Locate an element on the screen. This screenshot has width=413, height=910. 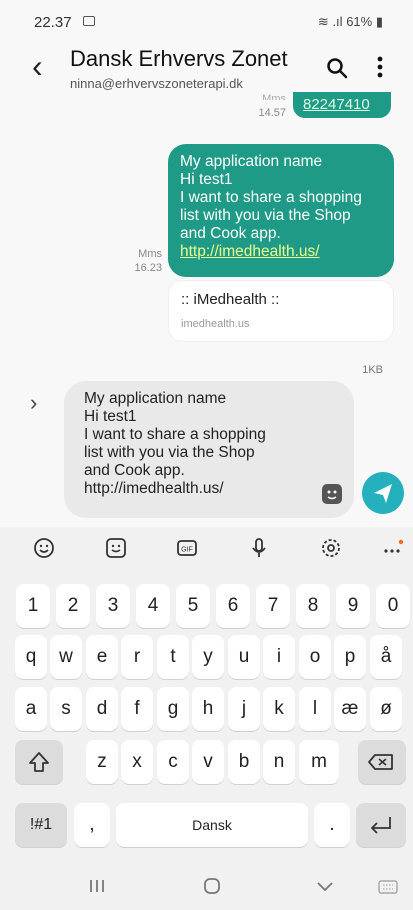
shift-icon is located at coordinates (39, 762).